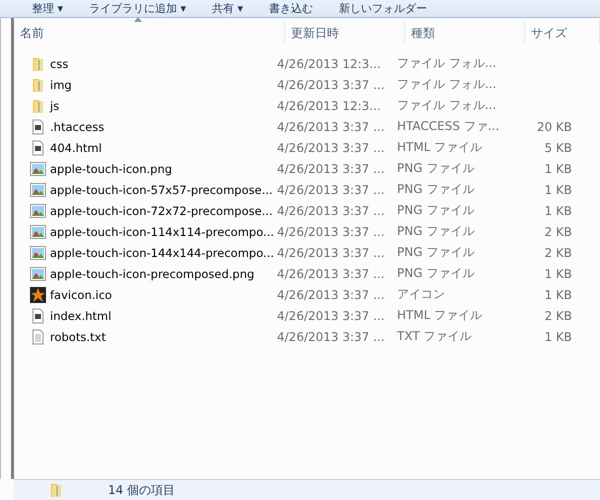 Image resolution: width=600 pixels, height=500 pixels. I want to click on sort-caret-icon, so click(138, 20).